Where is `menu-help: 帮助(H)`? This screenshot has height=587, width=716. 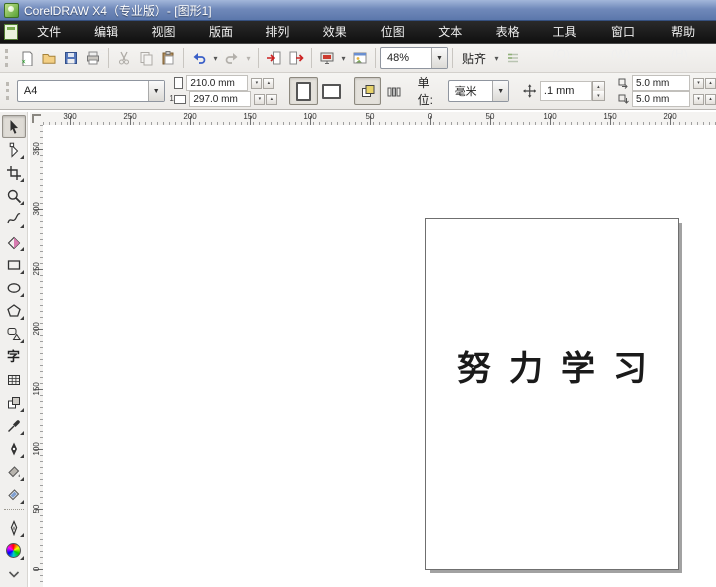 menu-help: 帮助(H) is located at coordinates (687, 41).